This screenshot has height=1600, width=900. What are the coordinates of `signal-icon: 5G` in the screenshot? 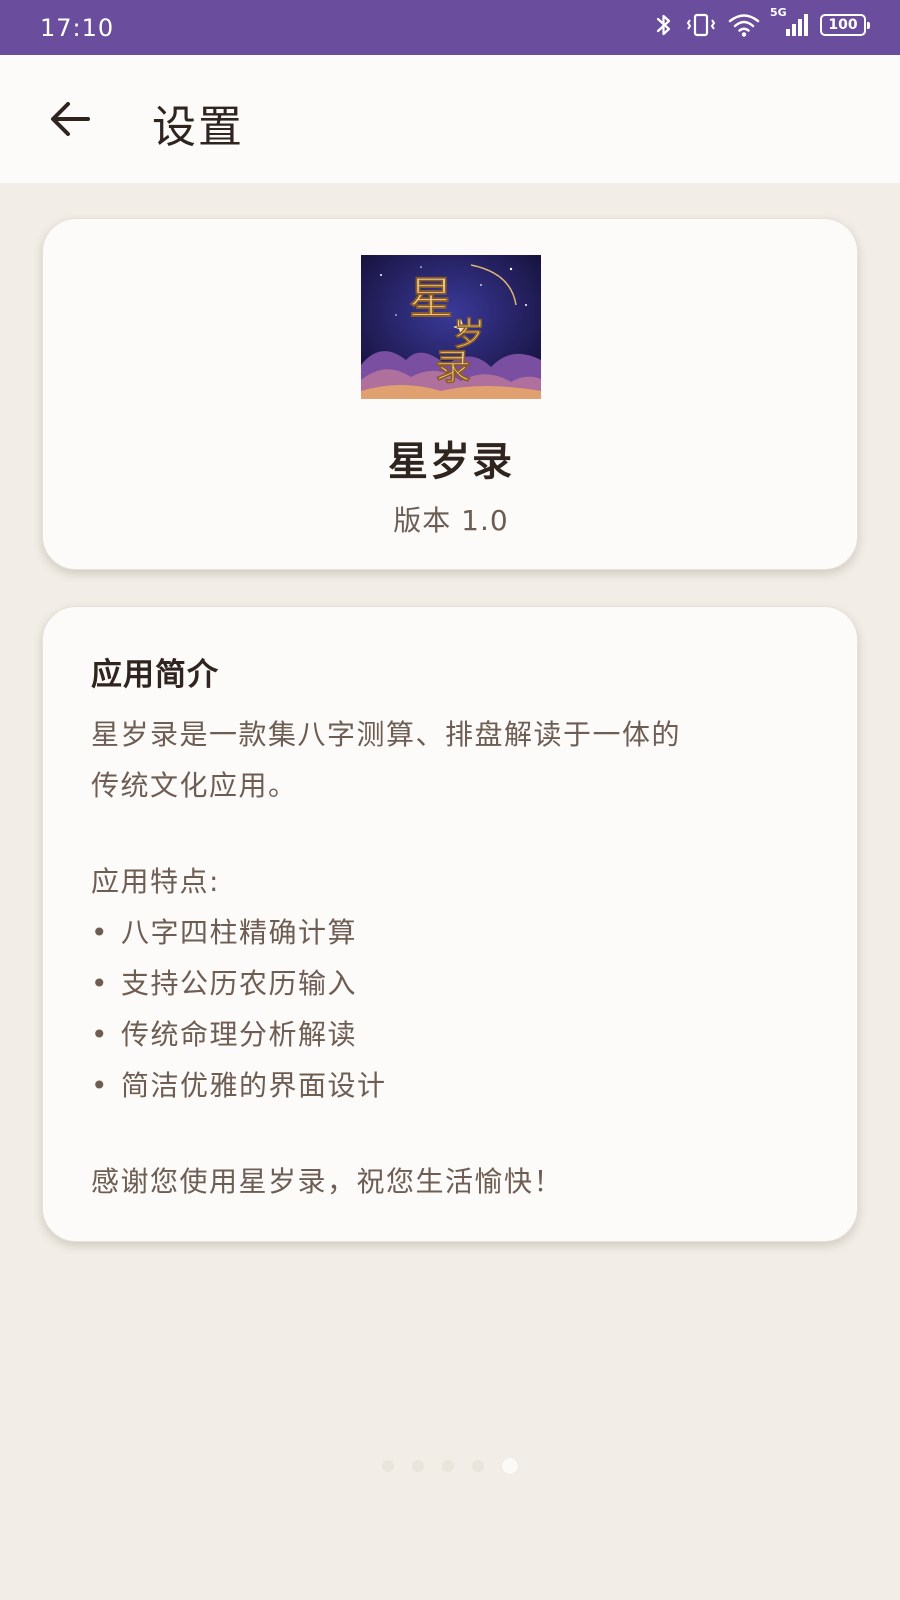 It's located at (789, 22).